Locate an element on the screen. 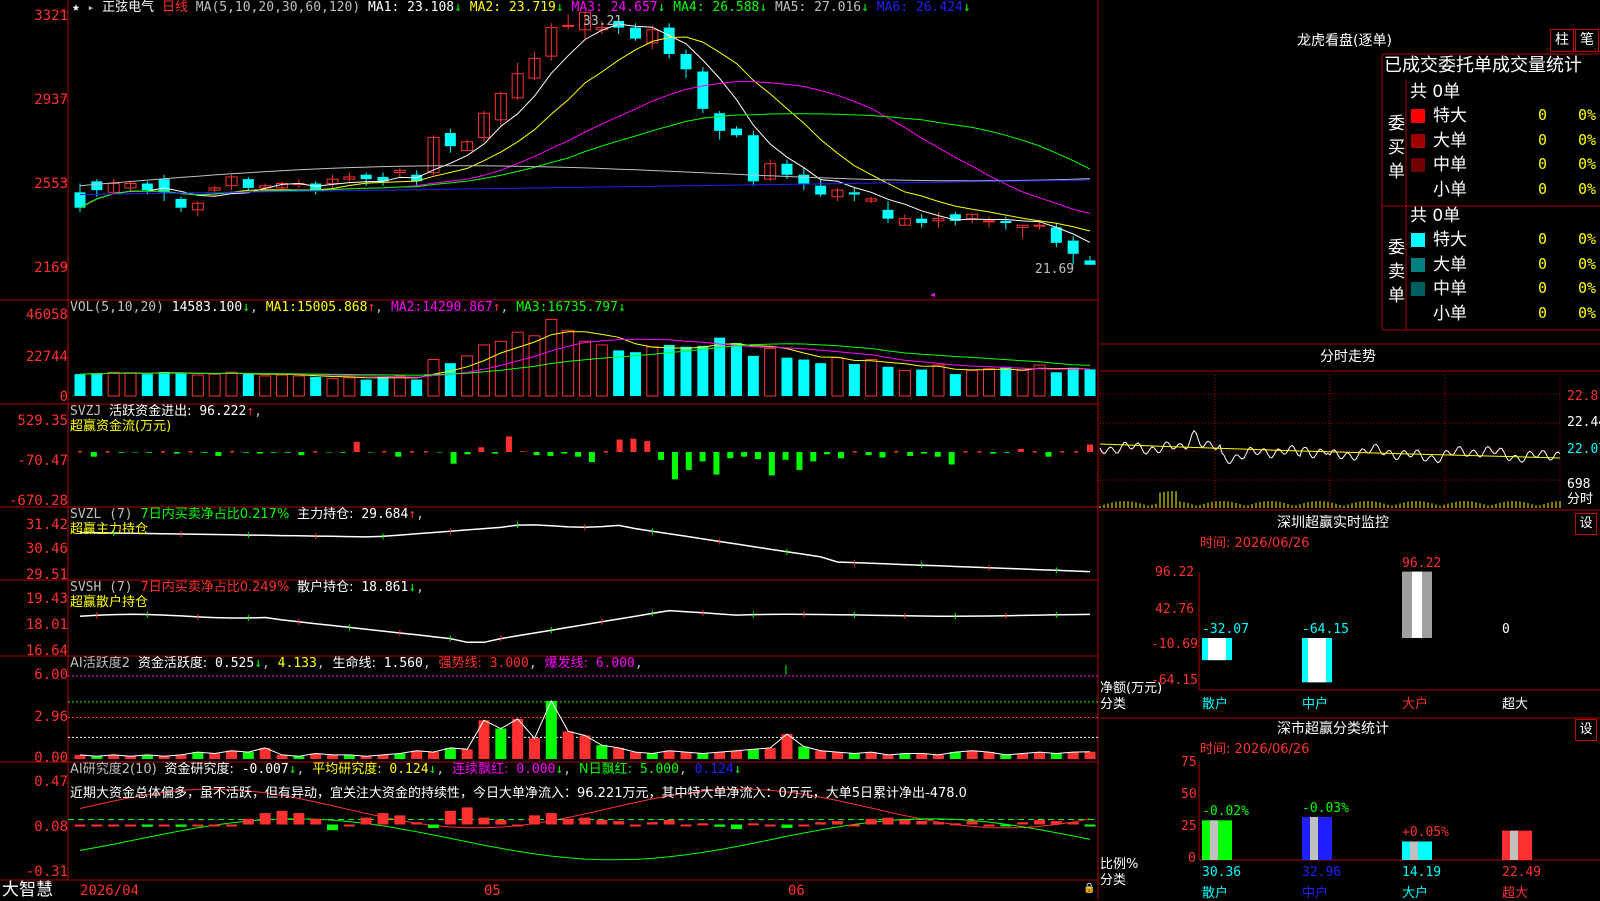 The width and height of the screenshot is (1600, 901). aiact-axis-2: 2.96 is located at coordinates (51, 717).